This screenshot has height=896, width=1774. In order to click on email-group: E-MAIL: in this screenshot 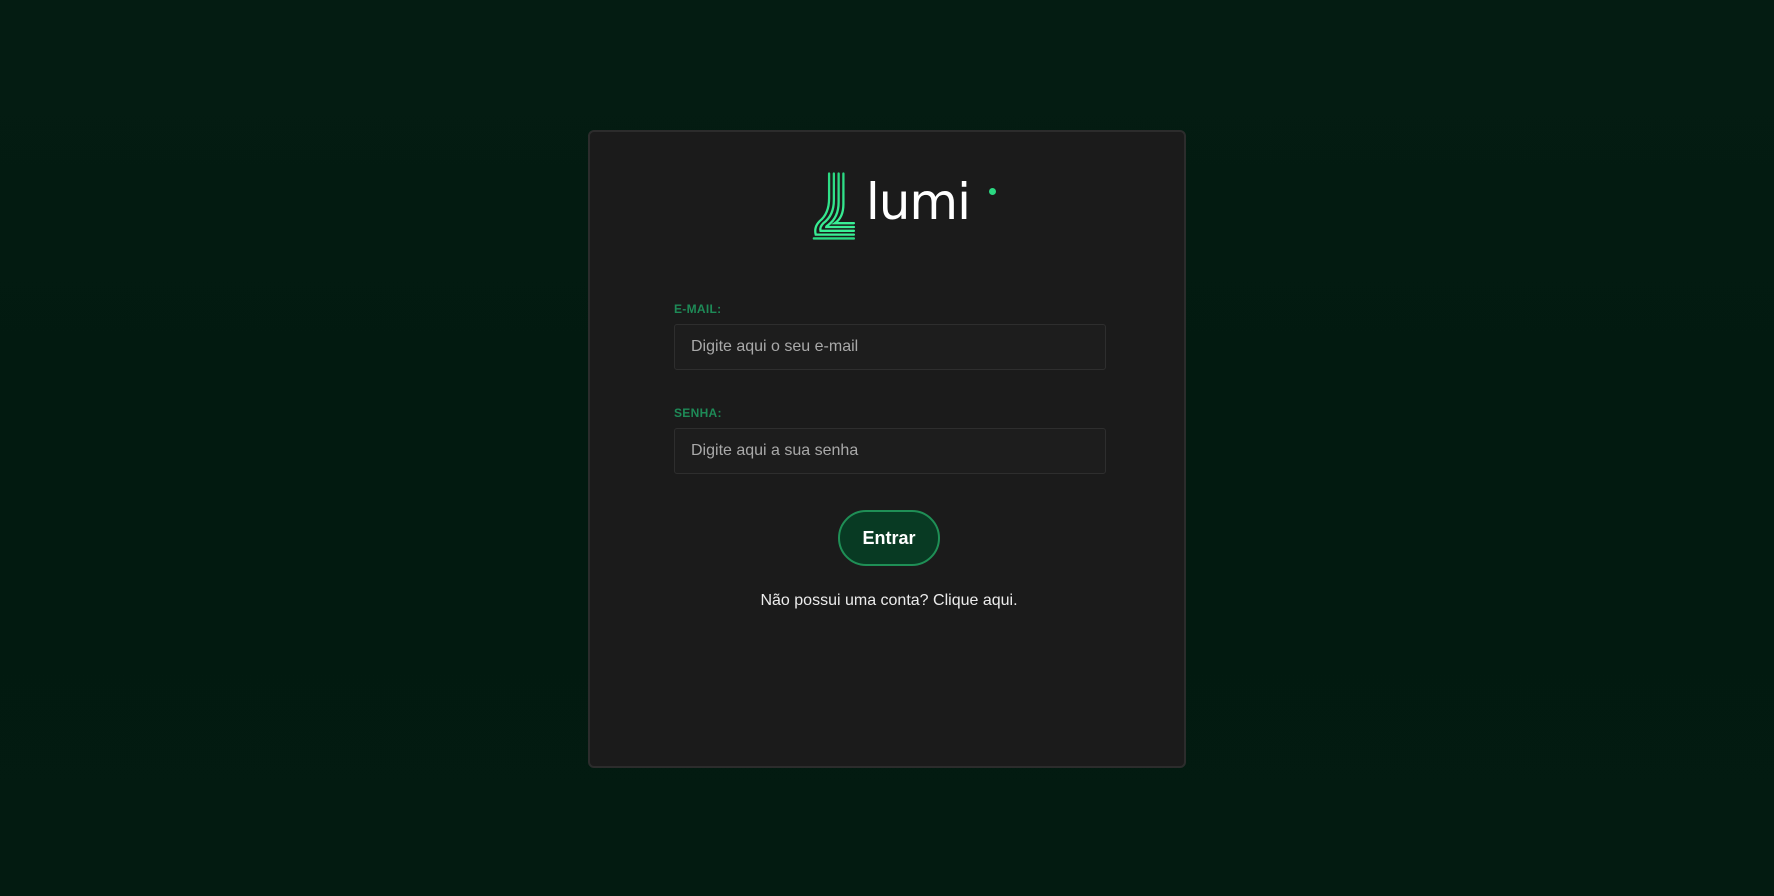, I will do `click(890, 336)`.